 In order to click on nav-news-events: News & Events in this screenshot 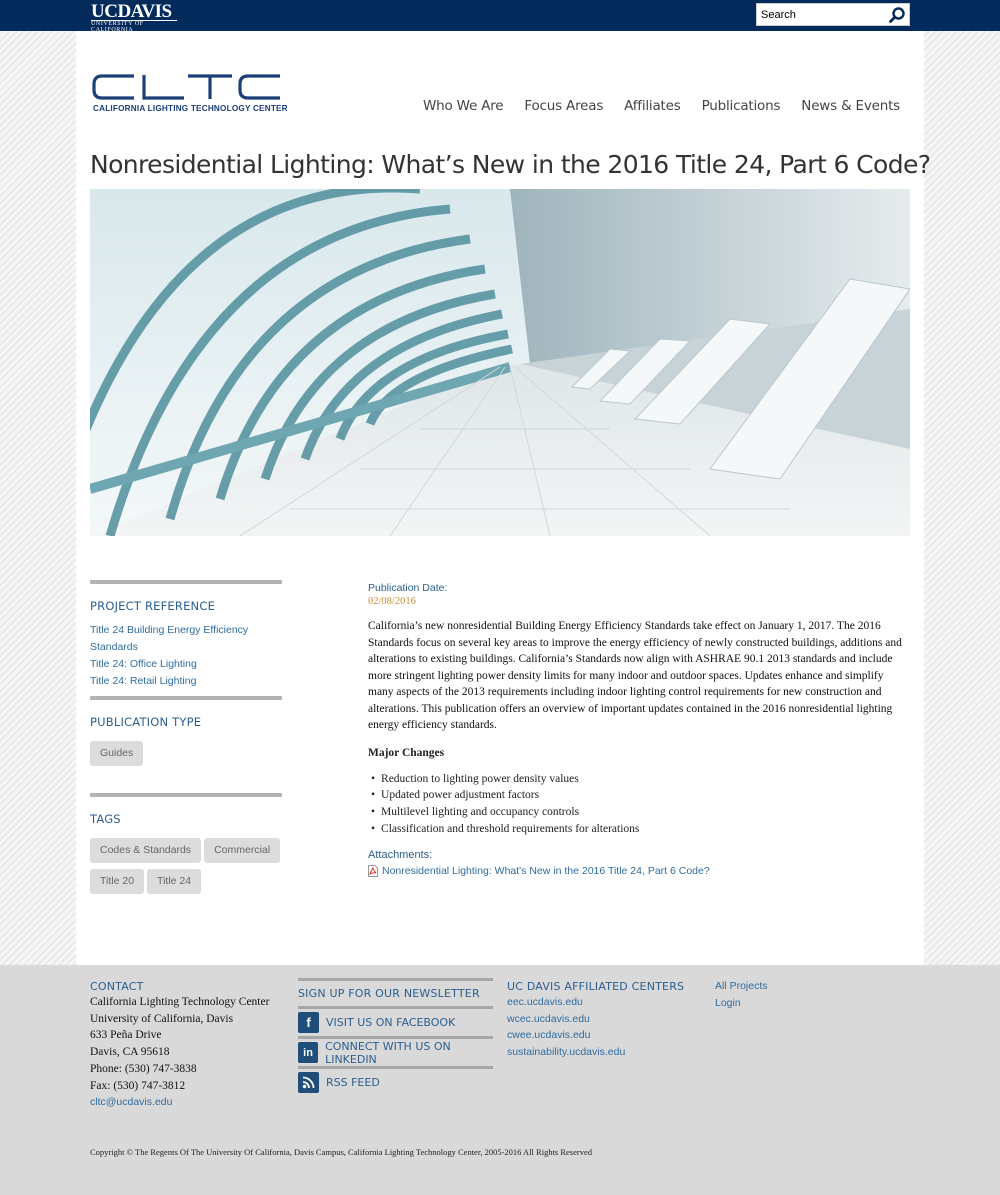, I will do `click(850, 106)`.